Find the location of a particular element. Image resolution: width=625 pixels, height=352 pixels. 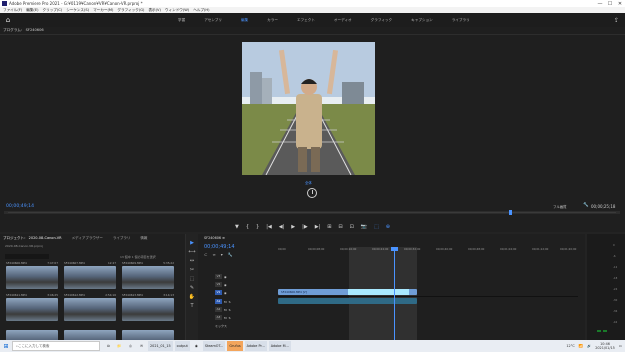

clip-thumbnail: SF240611.MP4 3:46;25 is located at coordinates (32, 307).